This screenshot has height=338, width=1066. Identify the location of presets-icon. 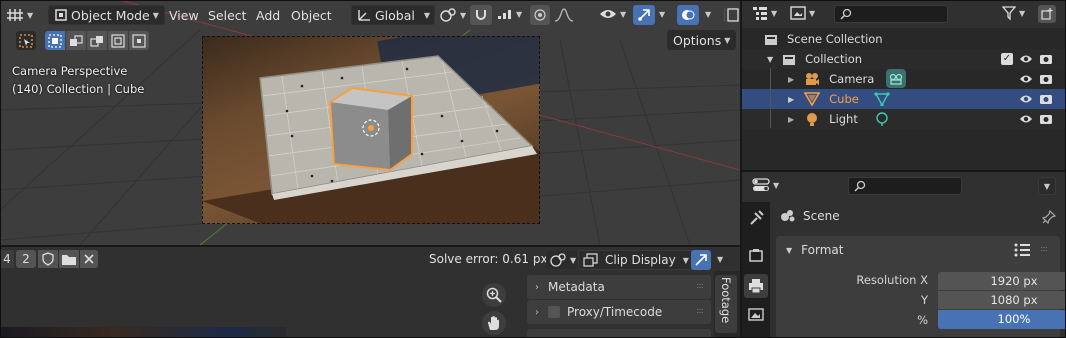
(1022, 250).